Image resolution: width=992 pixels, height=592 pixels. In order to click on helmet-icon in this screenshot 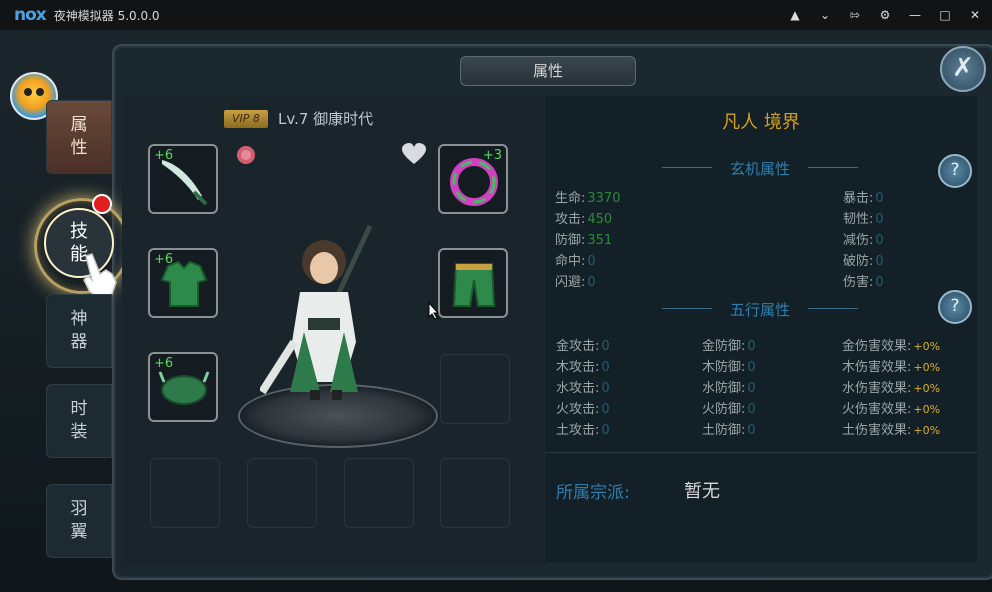, I will do `click(184, 388)`.